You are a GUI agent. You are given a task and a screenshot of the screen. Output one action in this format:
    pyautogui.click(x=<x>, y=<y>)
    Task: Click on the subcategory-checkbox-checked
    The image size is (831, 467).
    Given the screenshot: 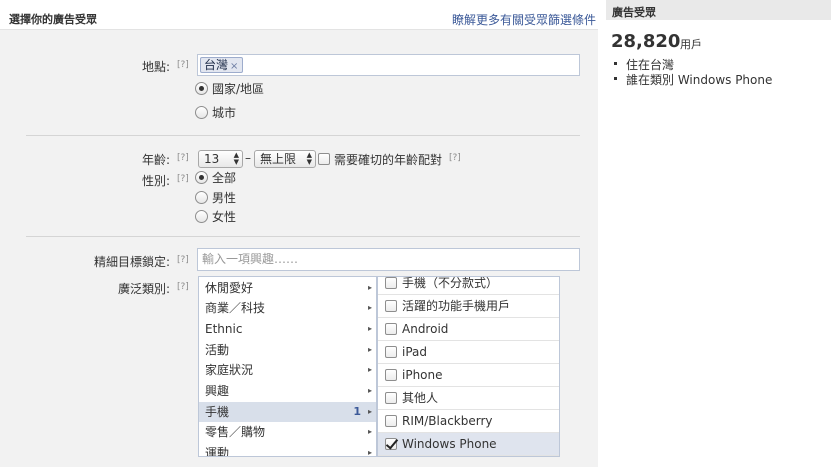 What is the action you would take?
    pyautogui.click(x=391, y=444)
    